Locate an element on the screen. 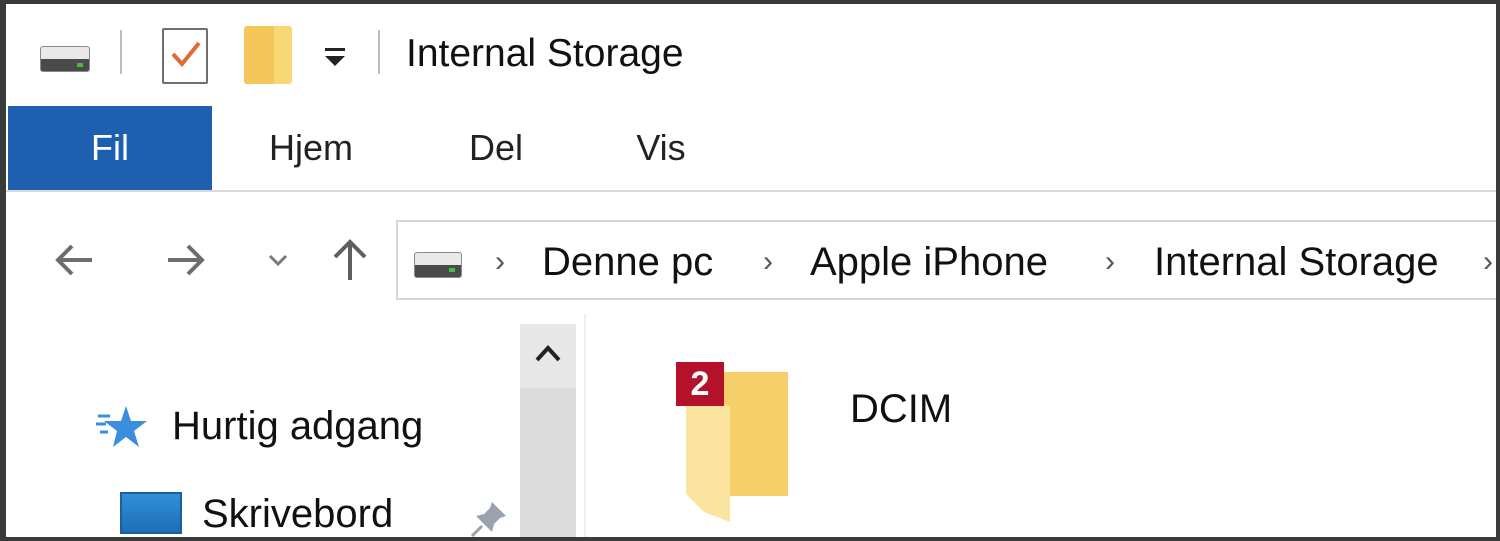  tab-fil: Fil is located at coordinates (110, 148).